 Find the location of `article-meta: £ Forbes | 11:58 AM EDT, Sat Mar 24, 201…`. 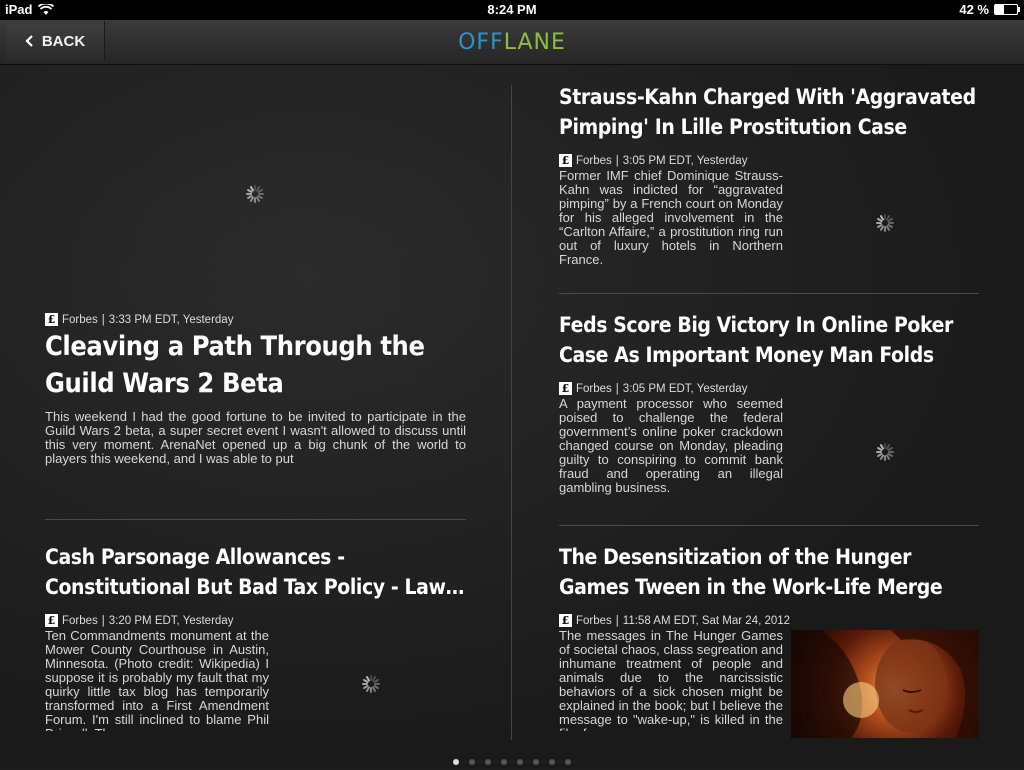

article-meta: £ Forbes | 11:58 AM EDT, Sat Mar 24, 201… is located at coordinates (769, 620).